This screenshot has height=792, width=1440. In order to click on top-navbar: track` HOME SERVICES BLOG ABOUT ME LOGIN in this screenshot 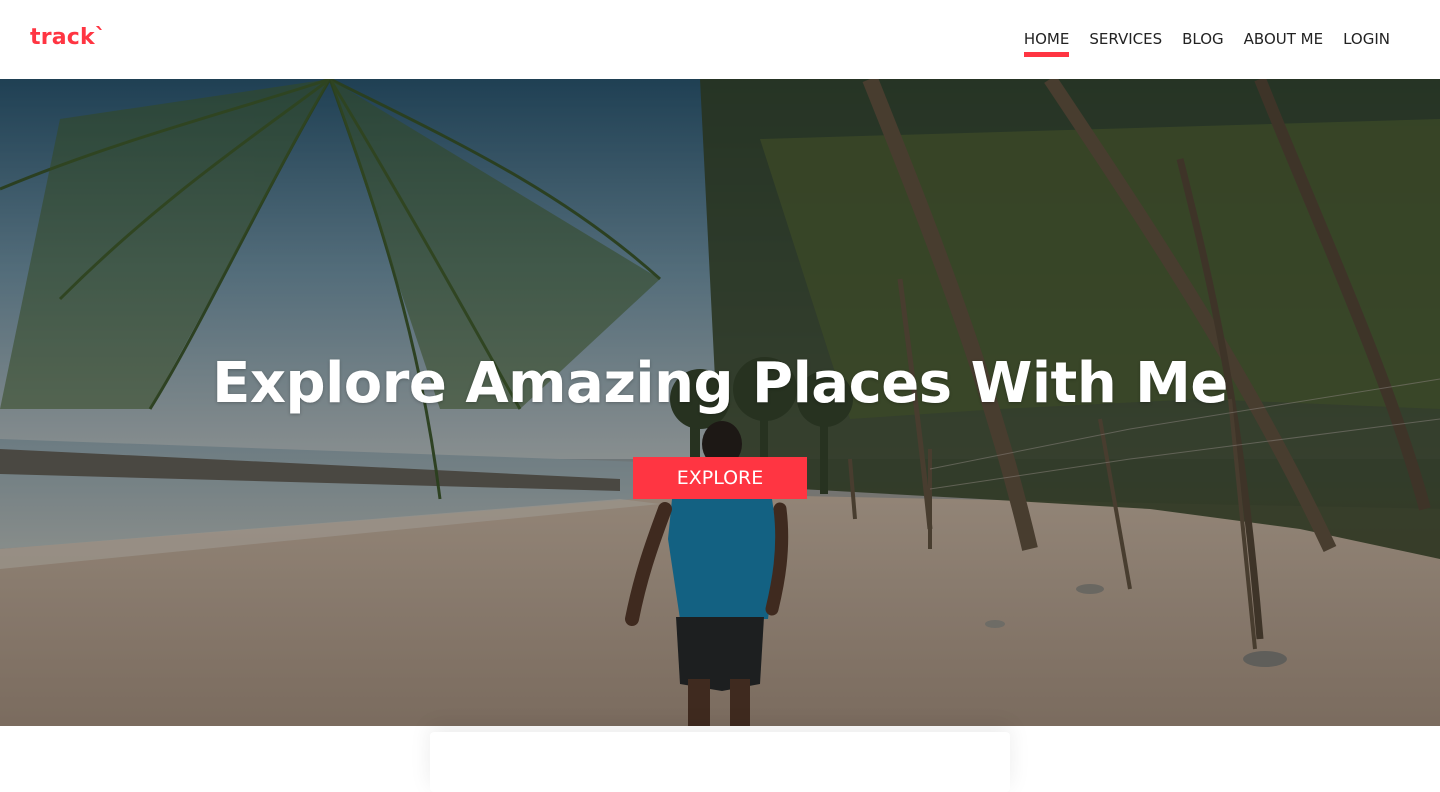, I will do `click(720, 39)`.